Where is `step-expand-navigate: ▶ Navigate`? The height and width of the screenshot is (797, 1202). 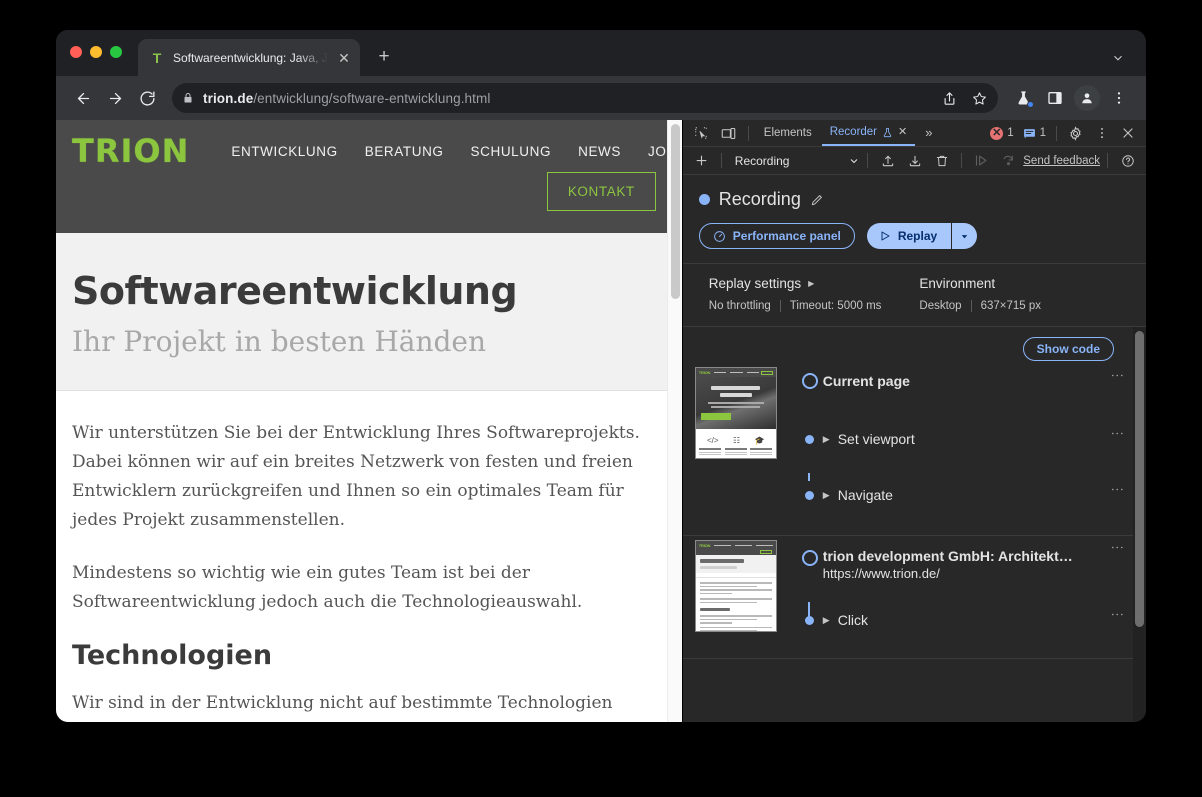 step-expand-navigate: ▶ Navigate is located at coordinates (980, 495).